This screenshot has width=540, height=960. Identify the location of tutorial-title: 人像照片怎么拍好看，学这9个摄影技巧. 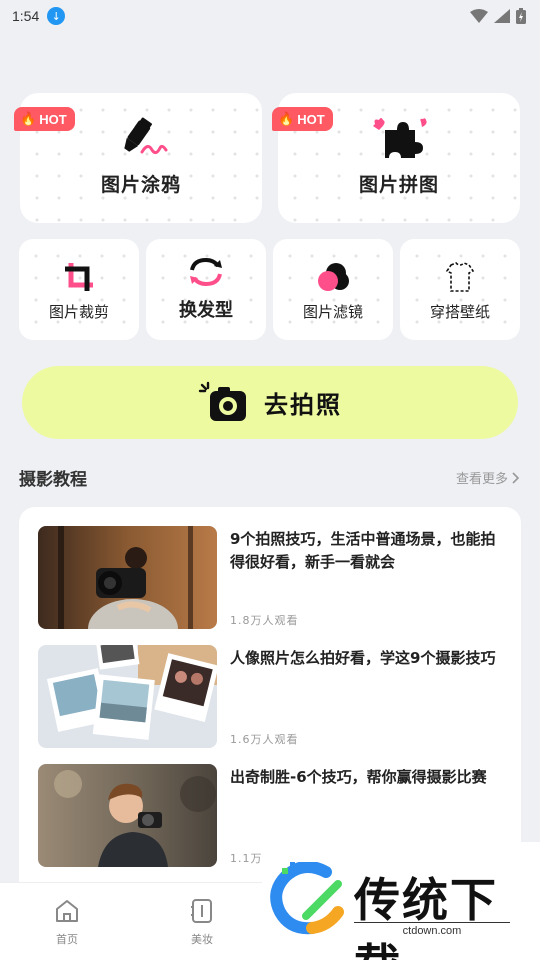
(363, 658).